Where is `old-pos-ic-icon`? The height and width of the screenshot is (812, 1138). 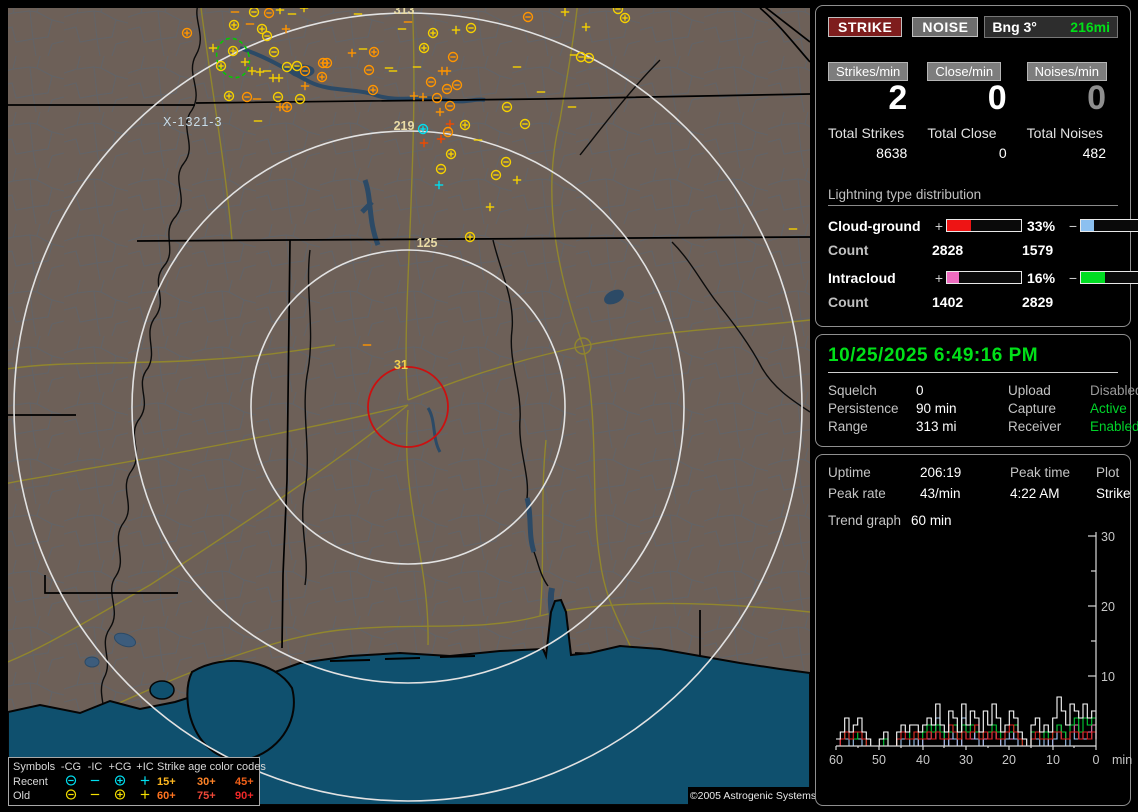
old-pos-ic-icon is located at coordinates (145, 796).